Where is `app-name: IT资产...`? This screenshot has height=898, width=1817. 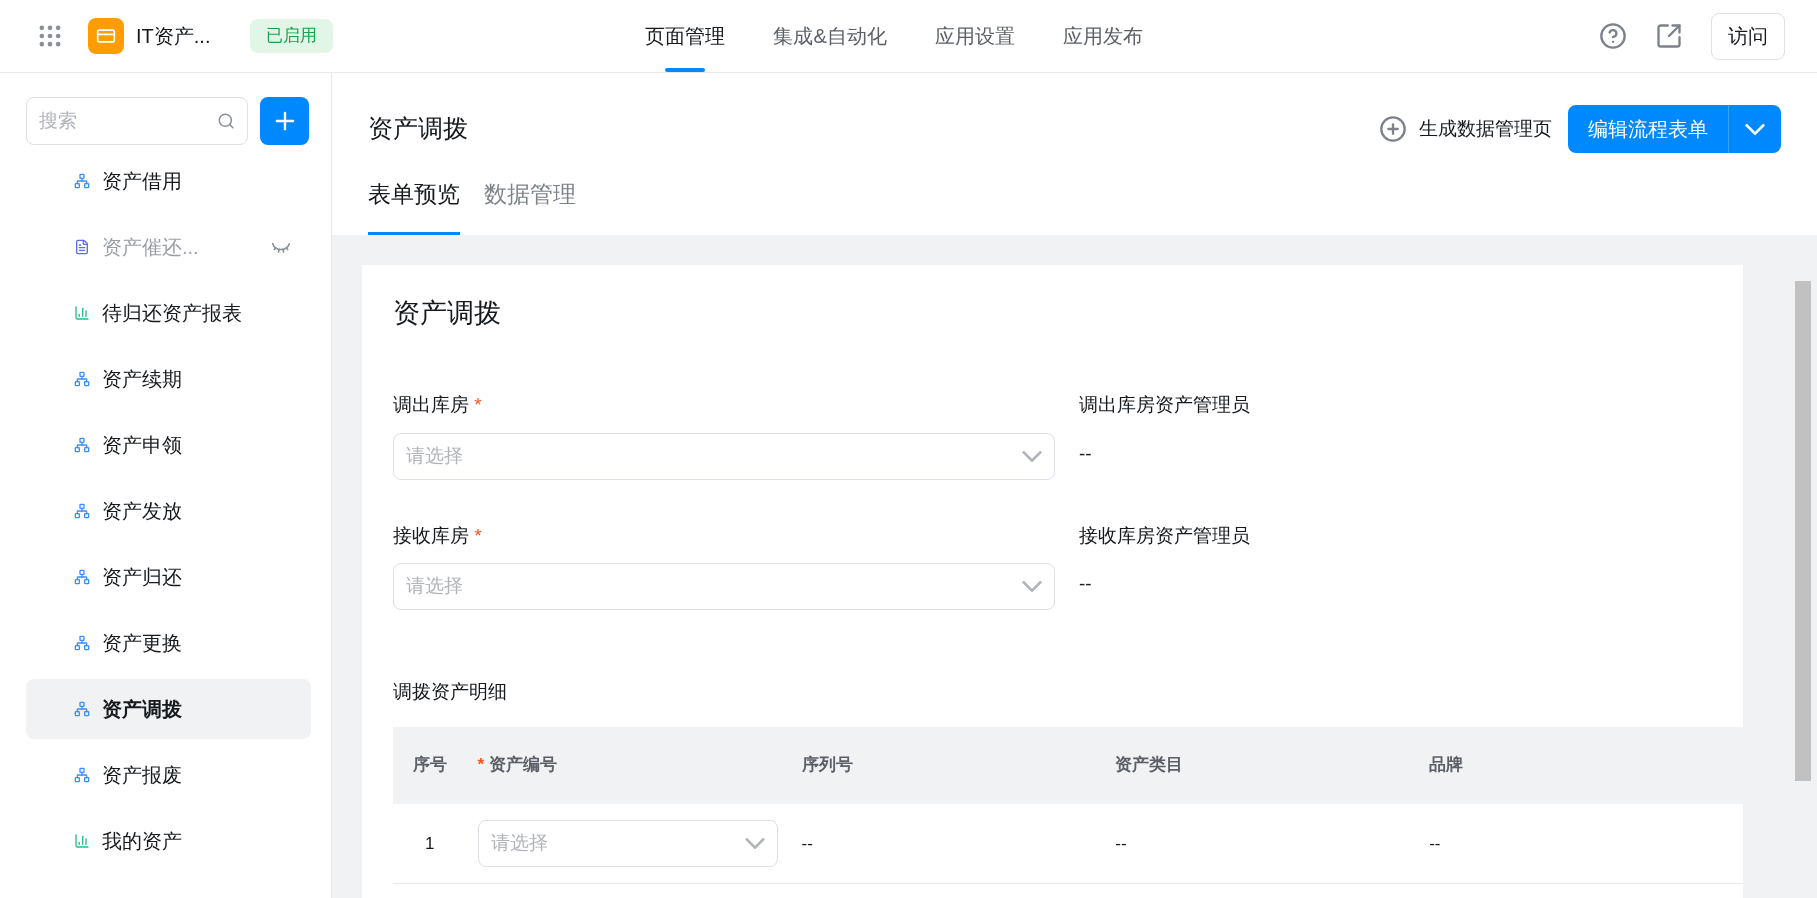 app-name: IT资产... is located at coordinates (173, 36).